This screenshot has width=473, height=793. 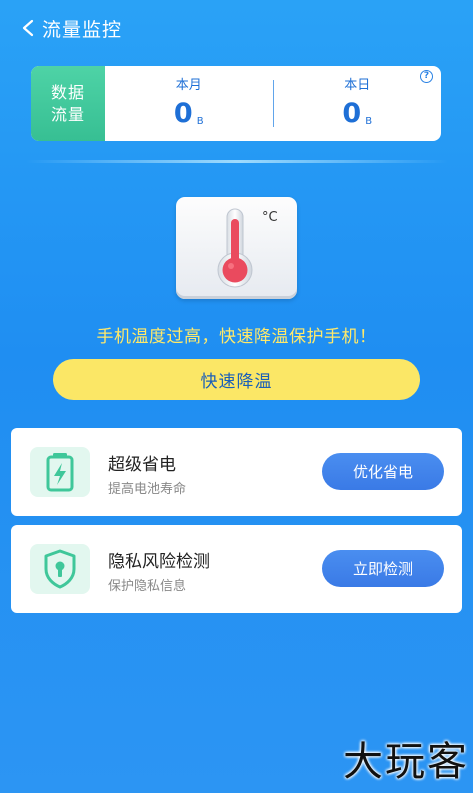 What do you see at coordinates (236, 472) in the screenshot?
I see `power-saving-card: 超级省电 提高电池寿命 优化省电` at bounding box center [236, 472].